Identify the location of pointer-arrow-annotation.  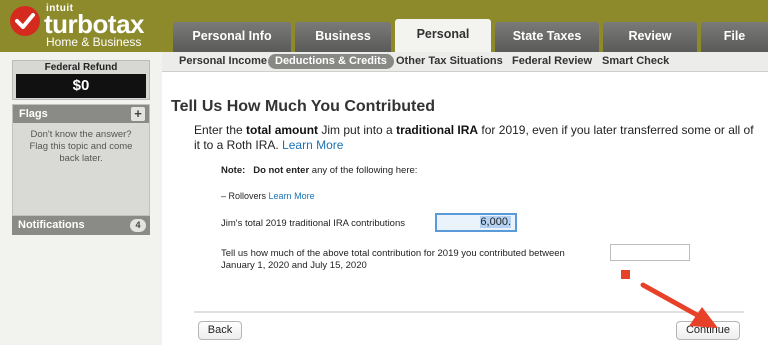
(669, 299).